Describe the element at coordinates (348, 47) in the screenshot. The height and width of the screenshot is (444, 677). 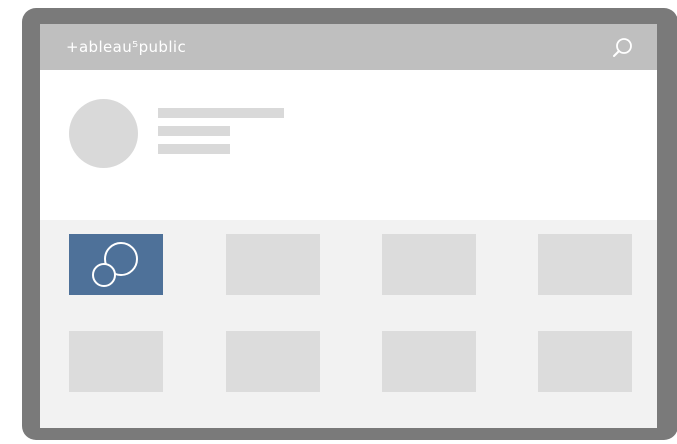
I see `top-bar: +ableau⁵public` at that location.